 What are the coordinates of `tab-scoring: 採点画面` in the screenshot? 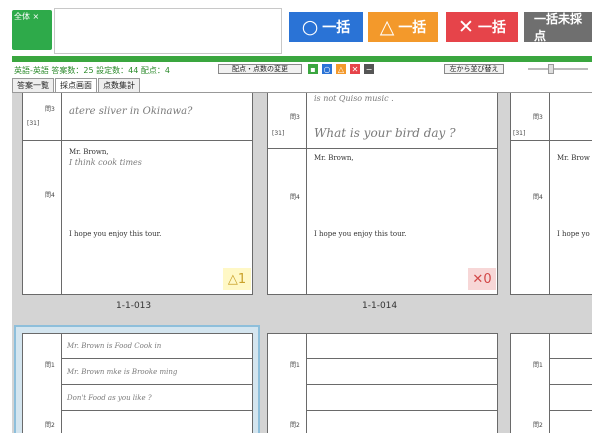 It's located at (76, 85).